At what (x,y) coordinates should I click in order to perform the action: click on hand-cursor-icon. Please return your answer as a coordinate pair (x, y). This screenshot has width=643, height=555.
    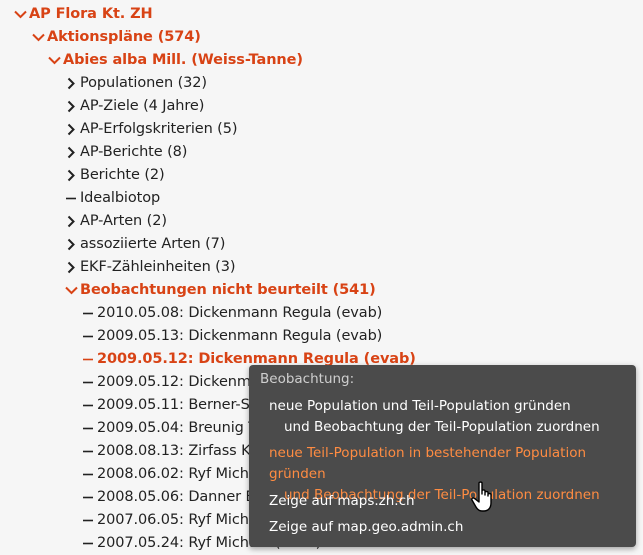
    Looking at the image, I should click on (481, 496).